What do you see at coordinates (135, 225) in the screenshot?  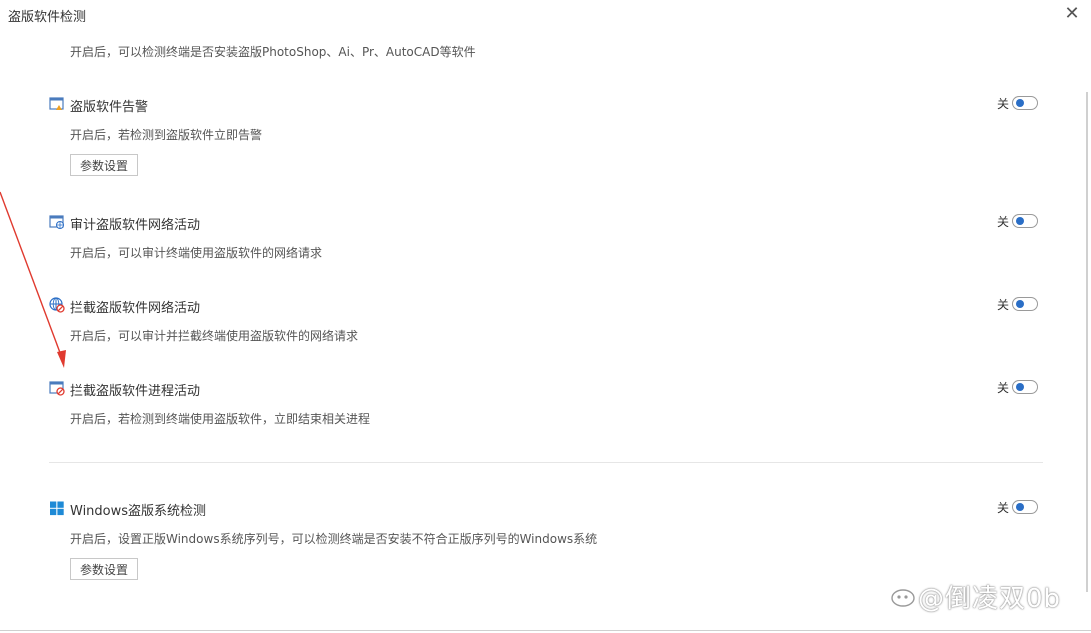 I see `setting-title: 审计盗版软件网络活动` at bounding box center [135, 225].